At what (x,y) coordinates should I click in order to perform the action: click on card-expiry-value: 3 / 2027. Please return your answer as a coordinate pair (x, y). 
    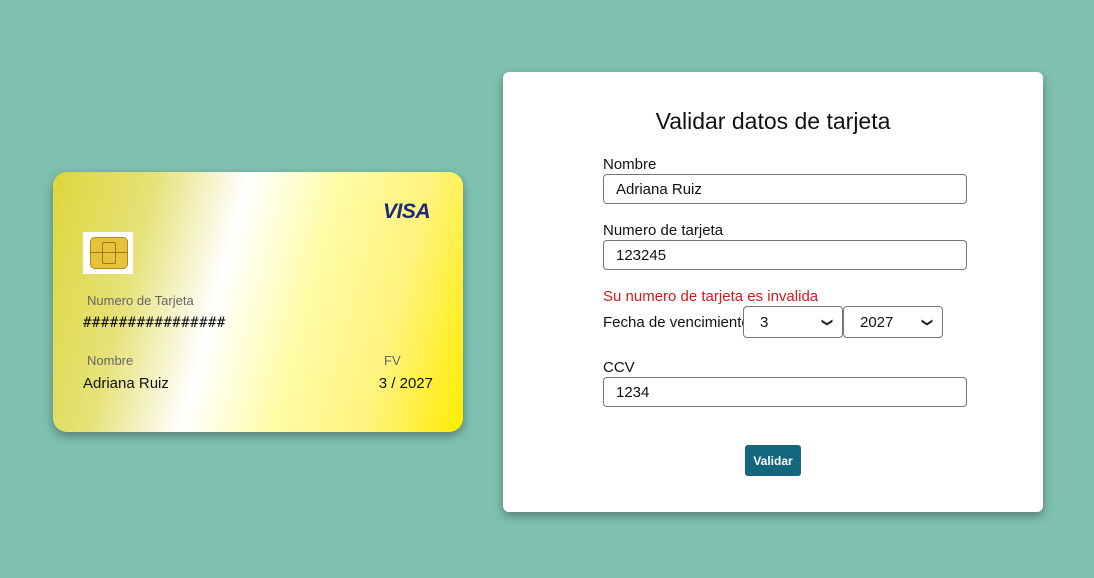
    Looking at the image, I should click on (405, 383).